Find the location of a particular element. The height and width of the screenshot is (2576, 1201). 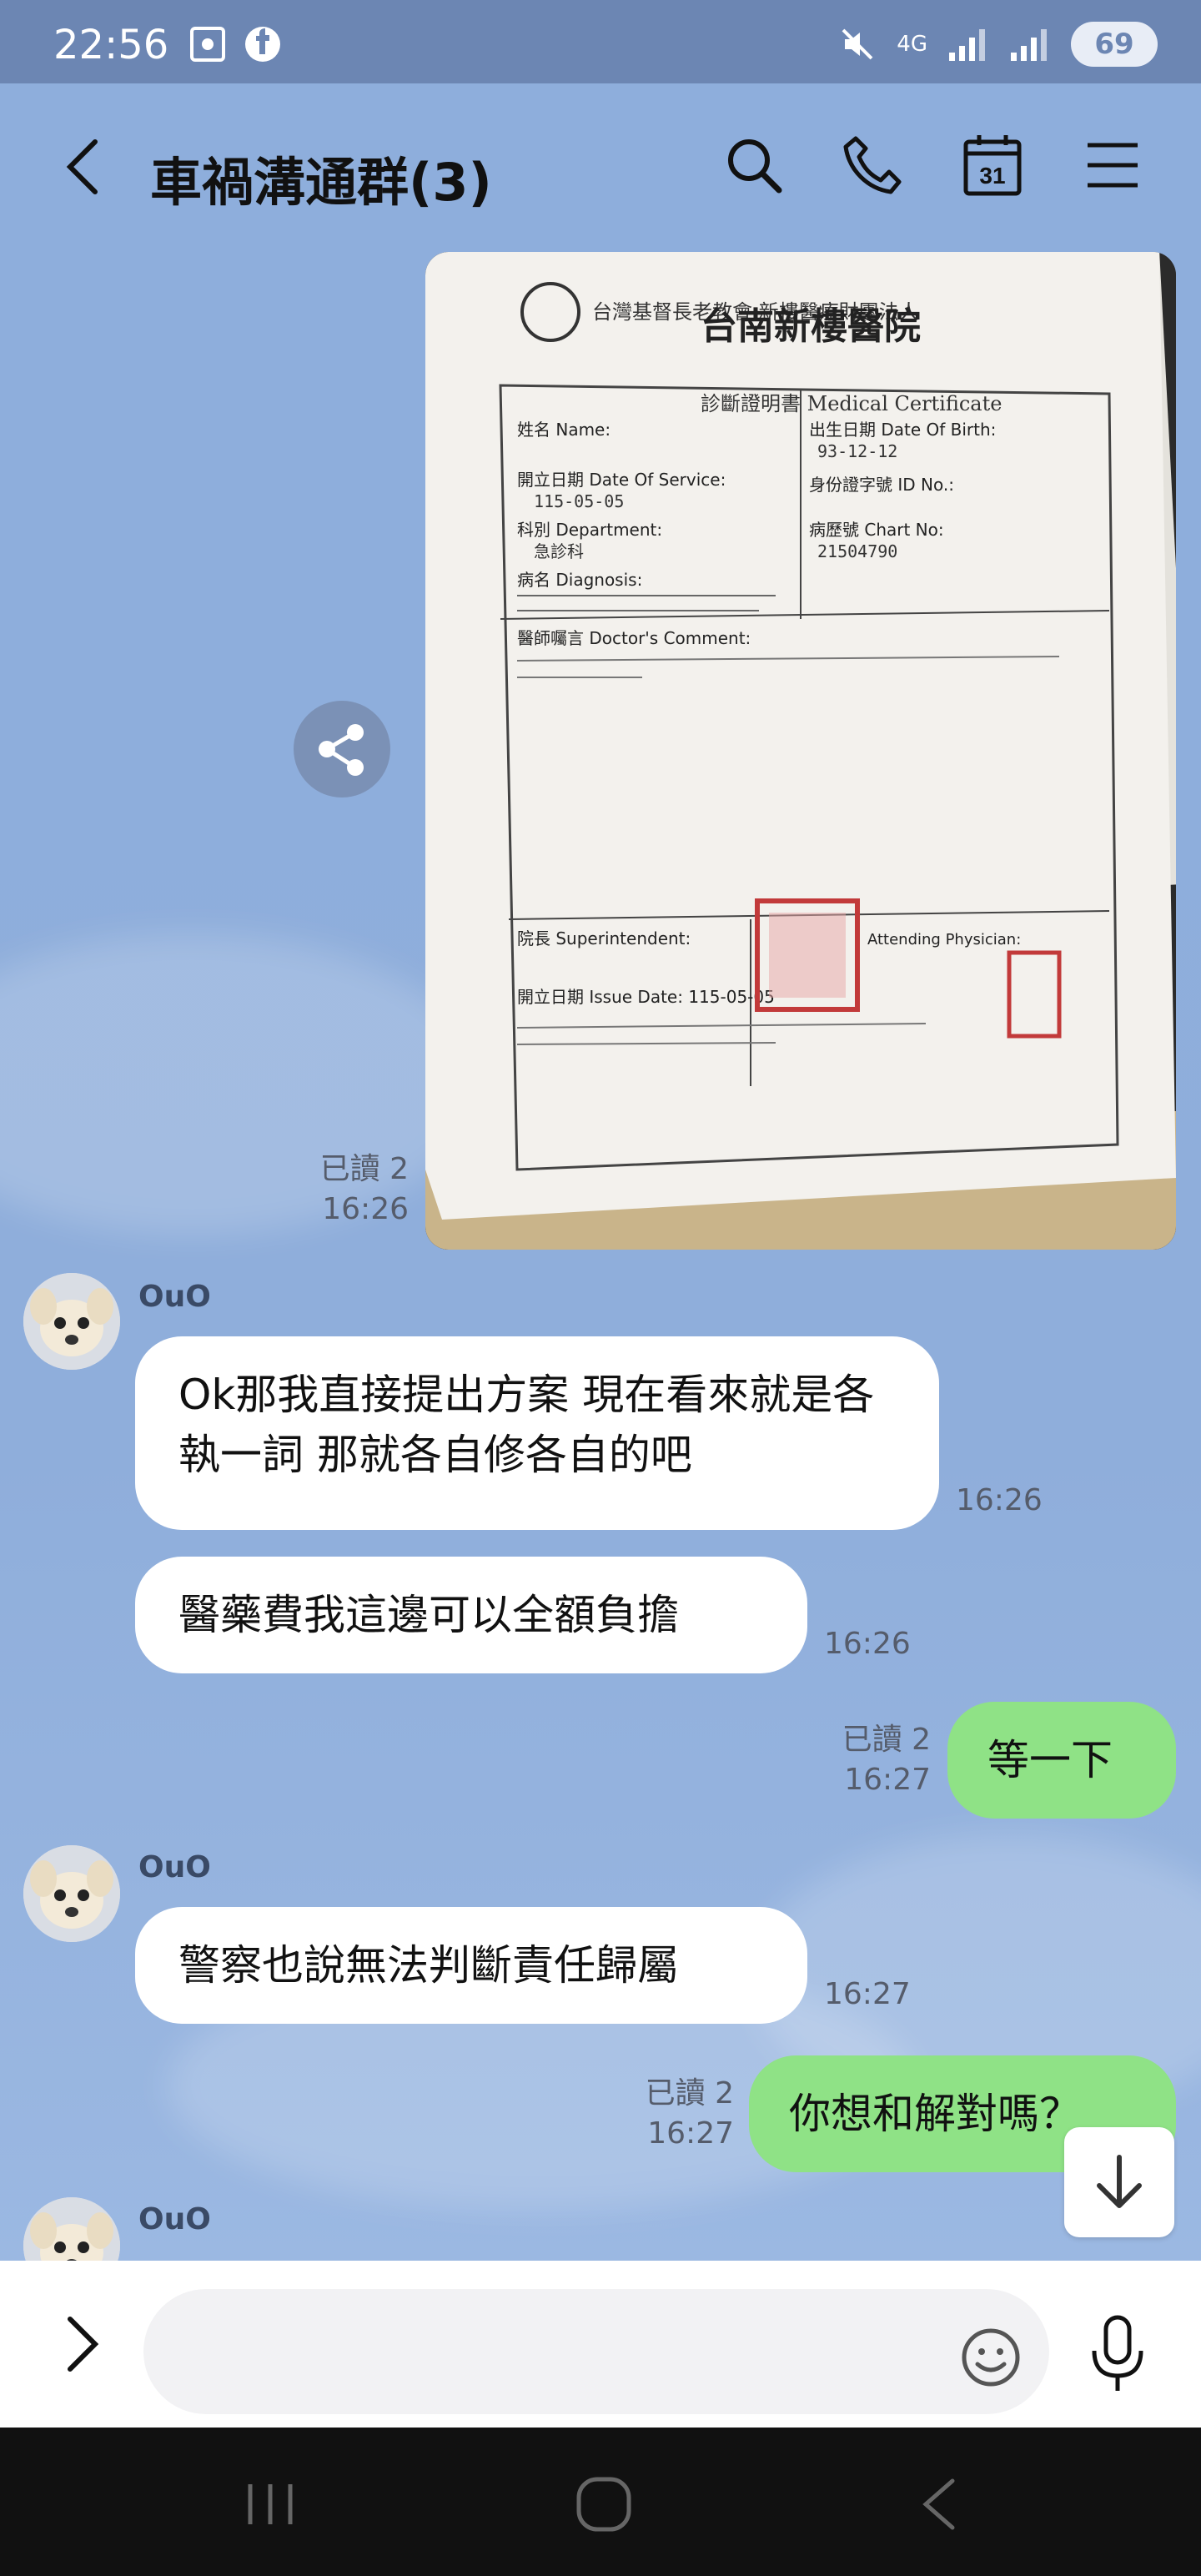

status-time: 22:56 is located at coordinates (111, 45).